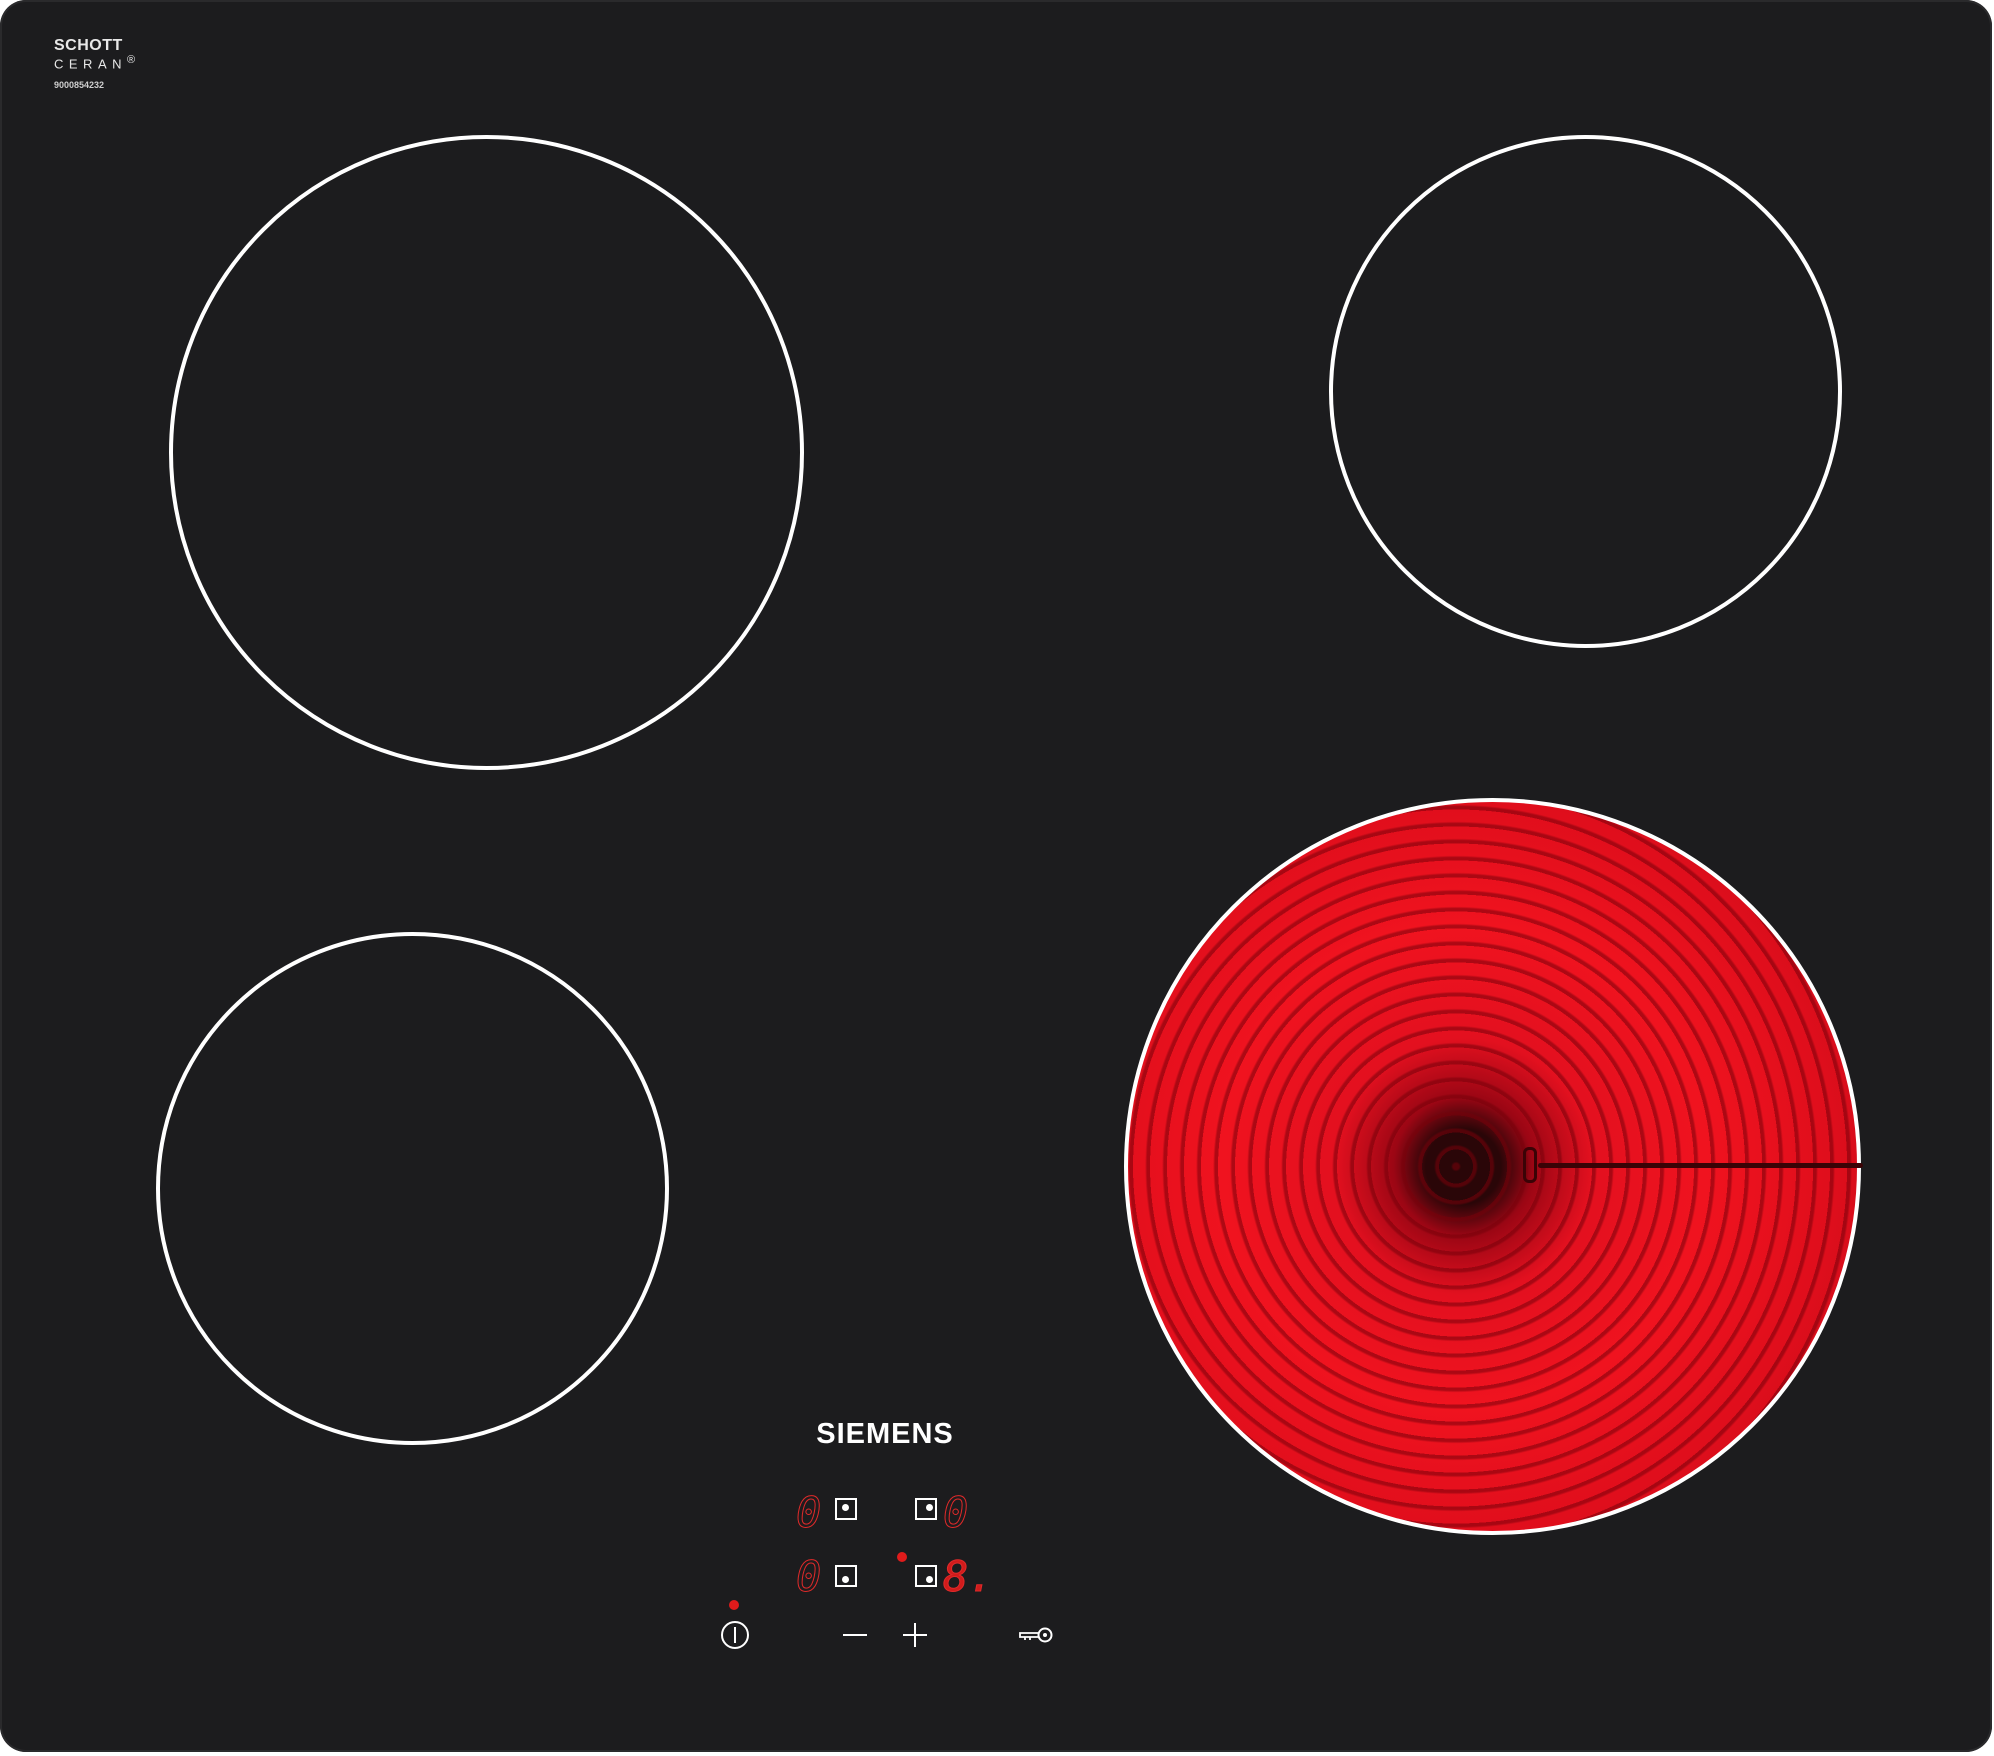 This screenshot has height=1756, width=1994. Describe the element at coordinates (1036, 1635) in the screenshot. I see `childlock-key-icon` at that location.